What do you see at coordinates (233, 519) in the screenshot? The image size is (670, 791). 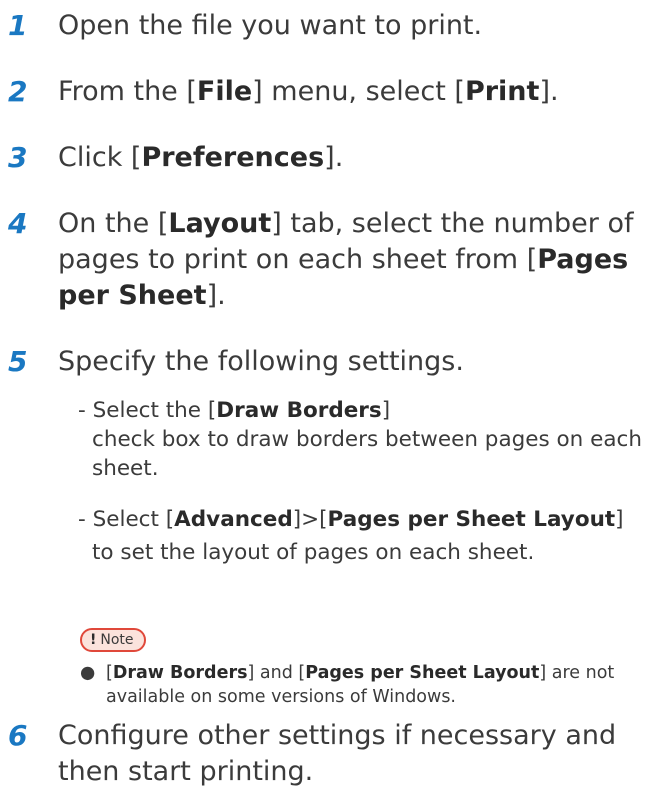 I see `setting-name-advanced: Advanced` at bounding box center [233, 519].